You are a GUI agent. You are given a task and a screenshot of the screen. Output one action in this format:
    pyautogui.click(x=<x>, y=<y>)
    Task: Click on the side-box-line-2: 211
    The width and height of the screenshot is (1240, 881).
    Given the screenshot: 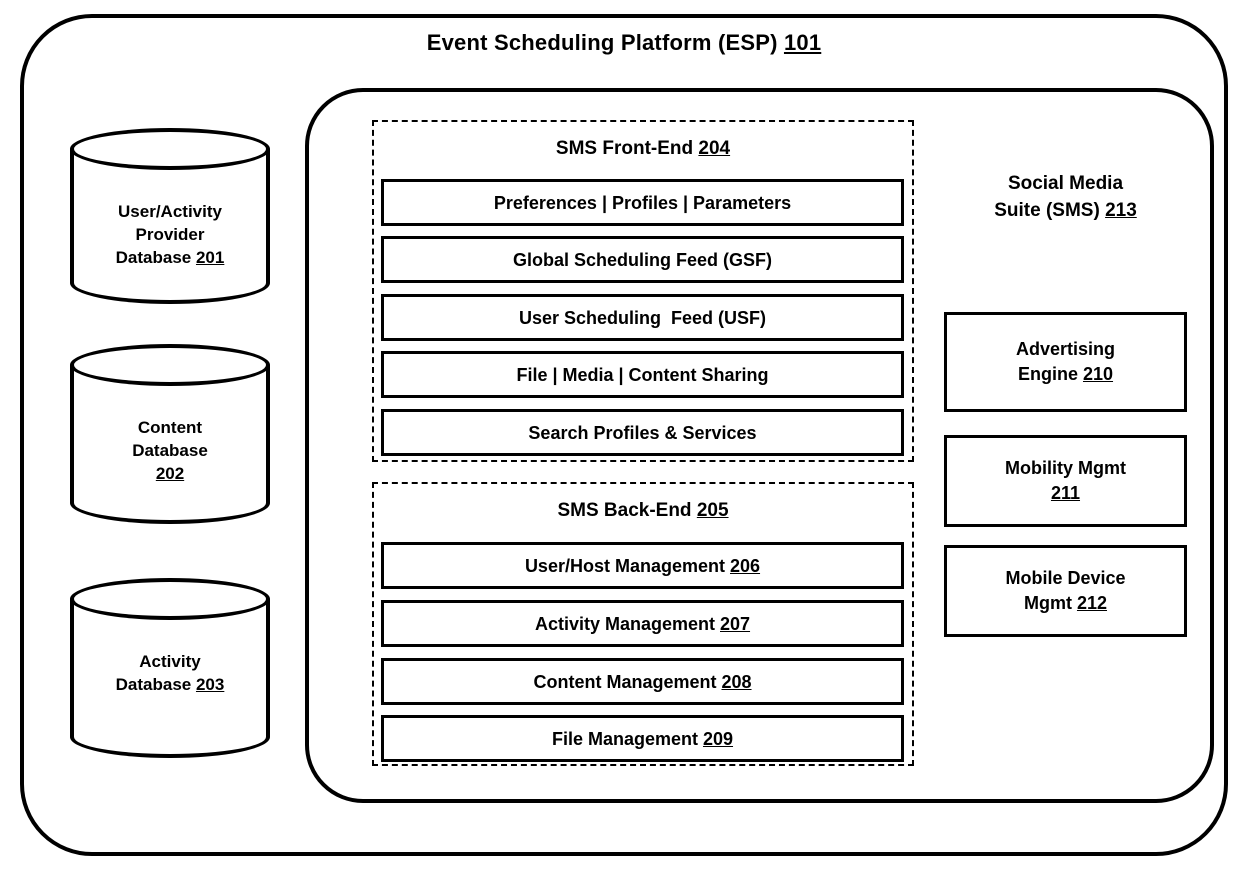 What is the action you would take?
    pyautogui.click(x=1065, y=493)
    